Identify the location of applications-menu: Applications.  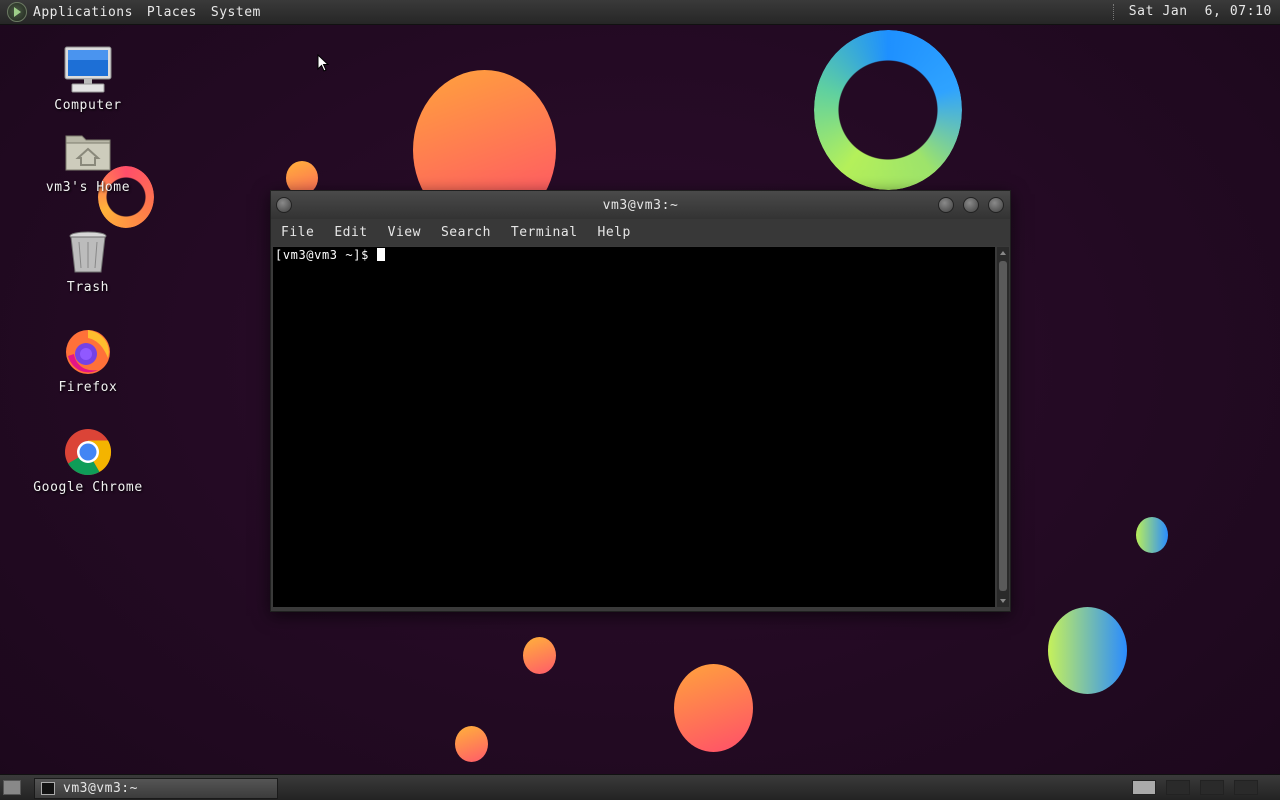
(83, 12).